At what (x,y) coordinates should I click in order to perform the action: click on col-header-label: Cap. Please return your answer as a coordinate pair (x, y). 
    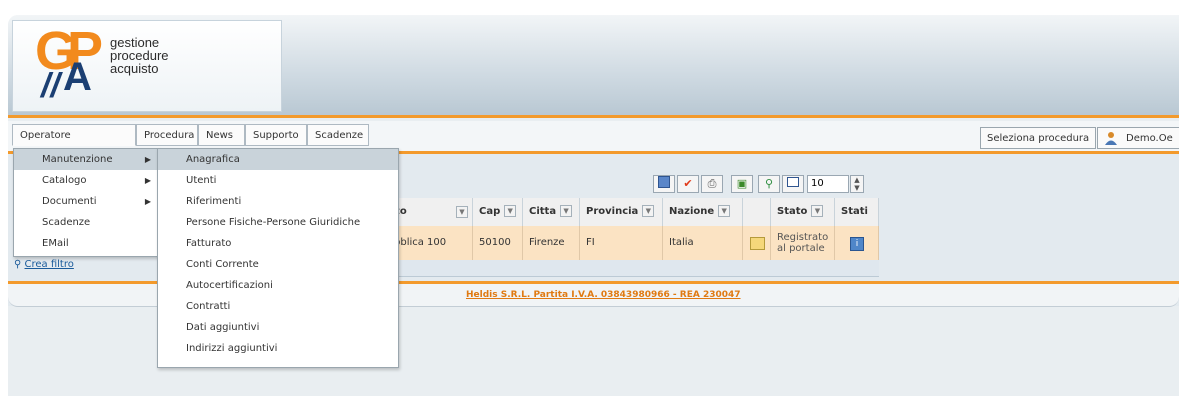
    Looking at the image, I should click on (490, 211).